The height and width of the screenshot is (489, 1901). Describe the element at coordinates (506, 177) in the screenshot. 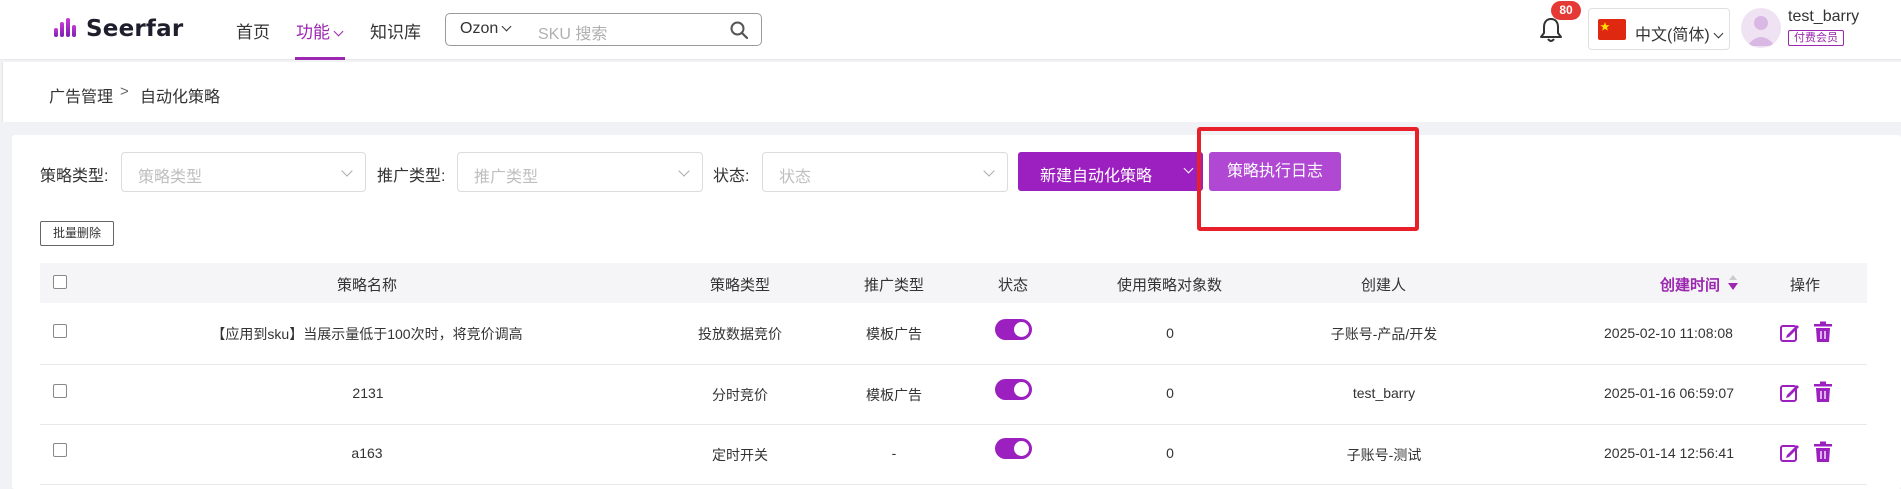

I see `promo-type-placeholder: 推广类型` at that location.